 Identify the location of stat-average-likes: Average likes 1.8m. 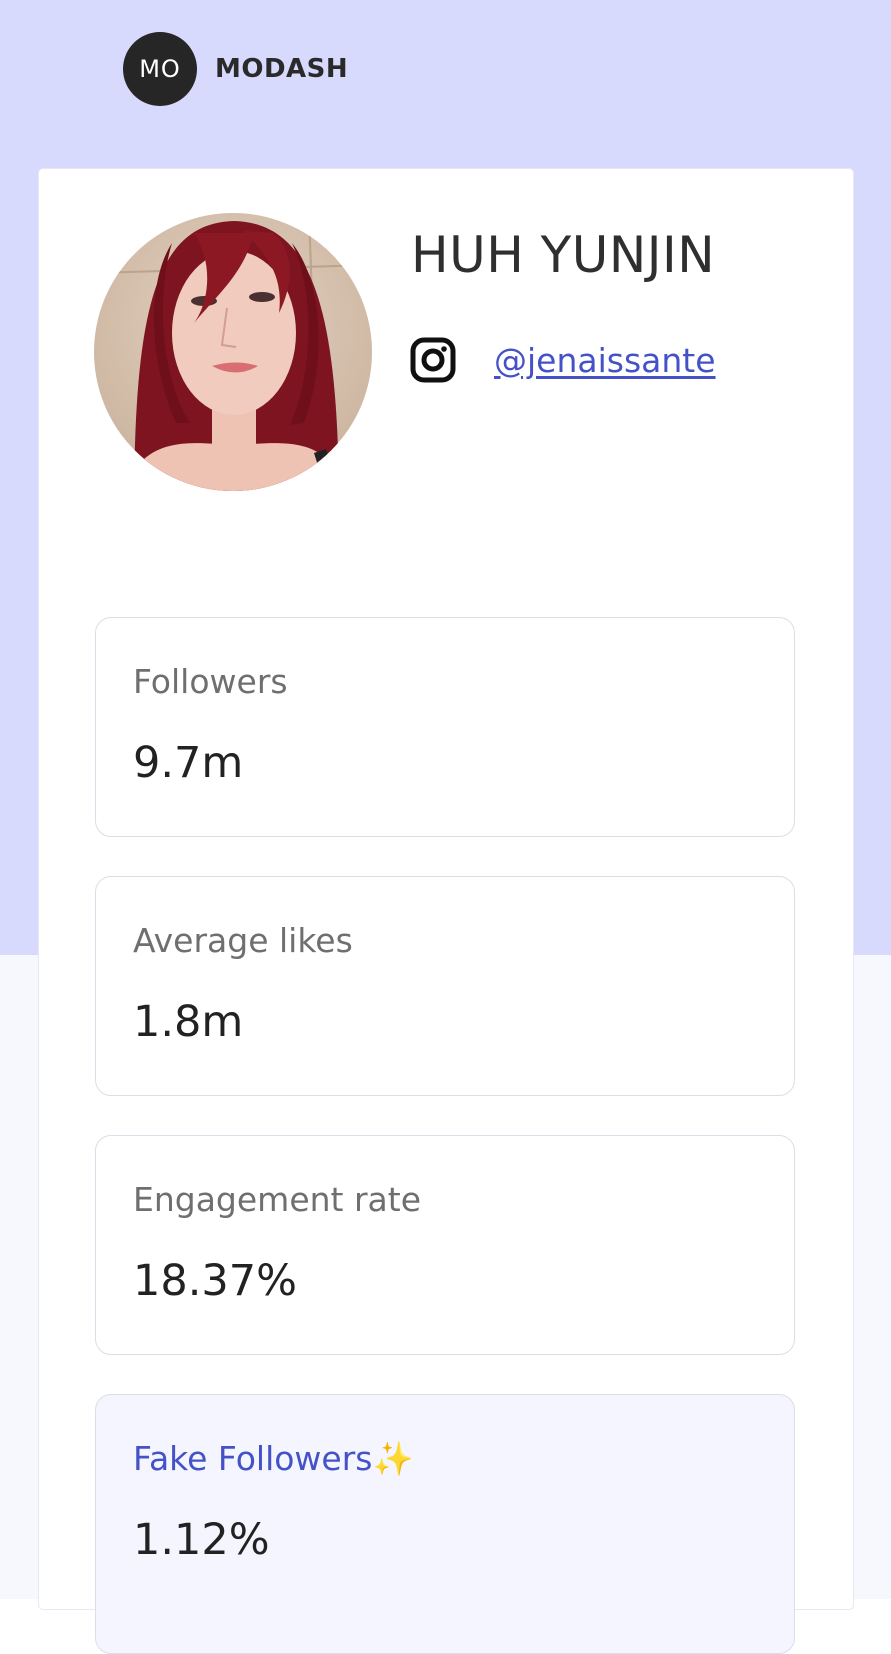
(445, 986).